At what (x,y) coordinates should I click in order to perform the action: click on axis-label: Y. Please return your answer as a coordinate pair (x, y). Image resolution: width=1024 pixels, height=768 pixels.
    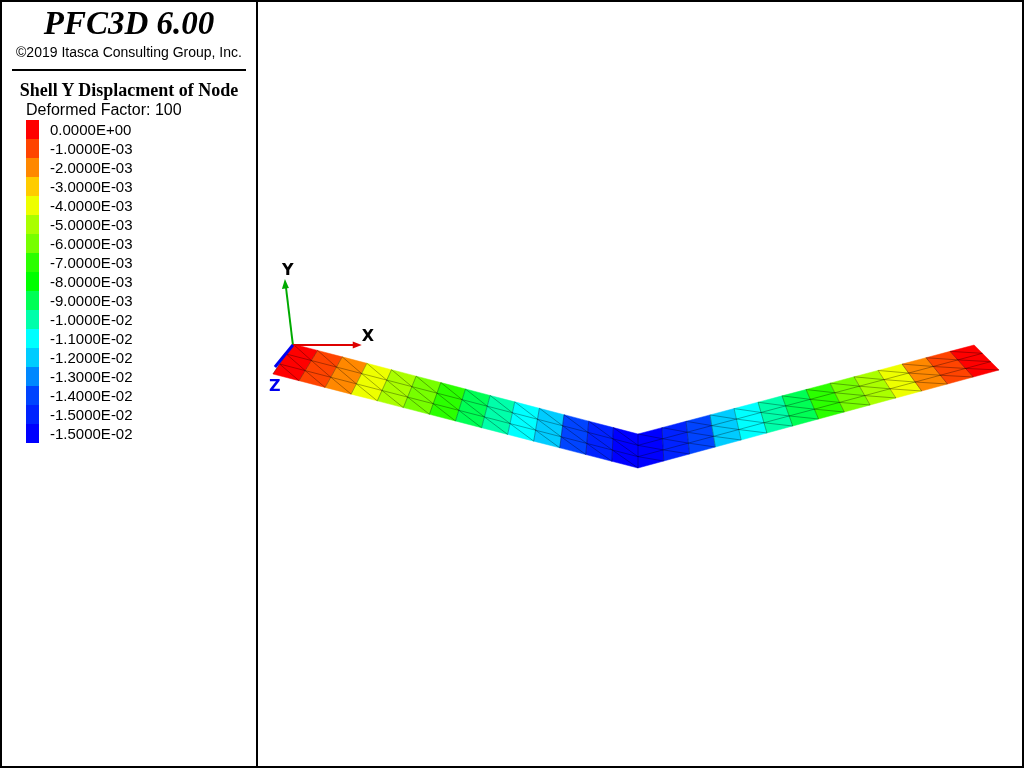
    Looking at the image, I should click on (287, 269).